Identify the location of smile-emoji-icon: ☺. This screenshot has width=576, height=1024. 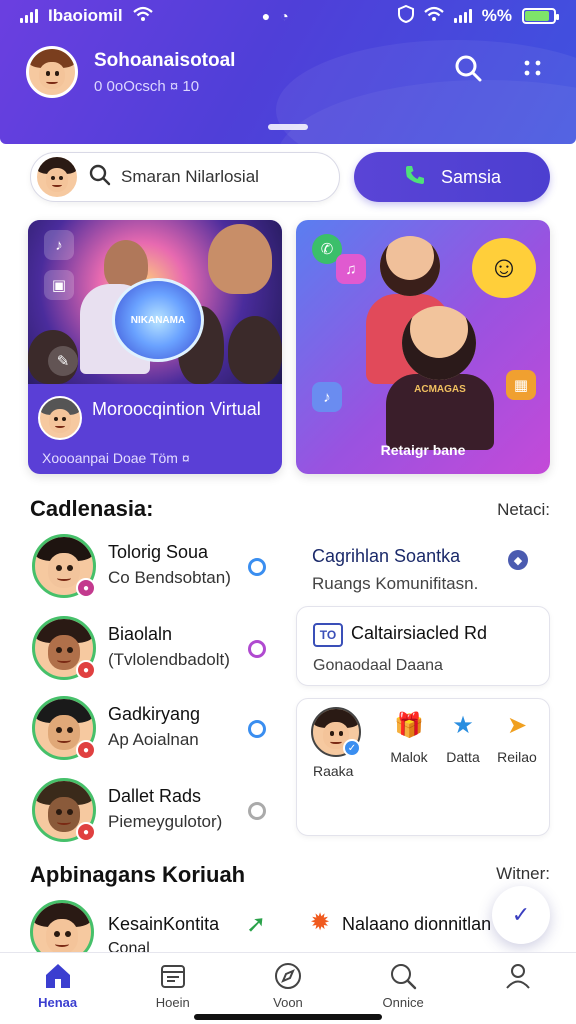
(504, 268).